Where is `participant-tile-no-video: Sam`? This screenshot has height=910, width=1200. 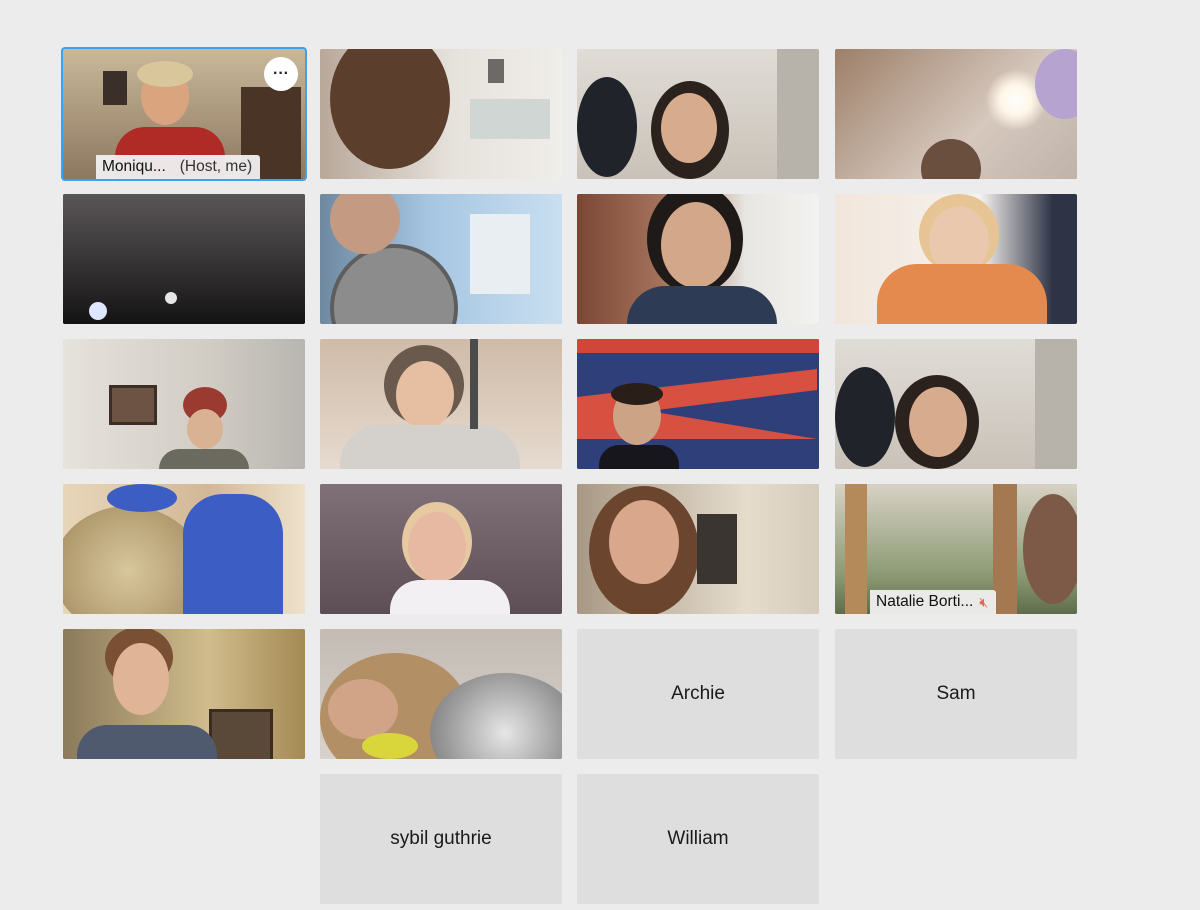 participant-tile-no-video: Sam is located at coordinates (956, 694).